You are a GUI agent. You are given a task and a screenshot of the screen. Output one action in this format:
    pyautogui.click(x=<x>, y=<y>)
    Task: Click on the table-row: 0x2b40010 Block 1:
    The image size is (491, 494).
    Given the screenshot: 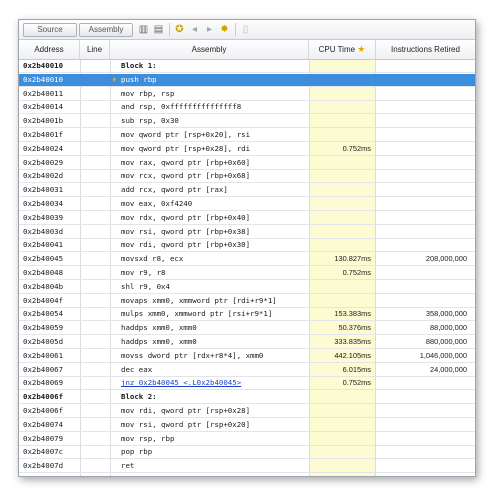 What is the action you would take?
    pyautogui.click(x=247, y=66)
    